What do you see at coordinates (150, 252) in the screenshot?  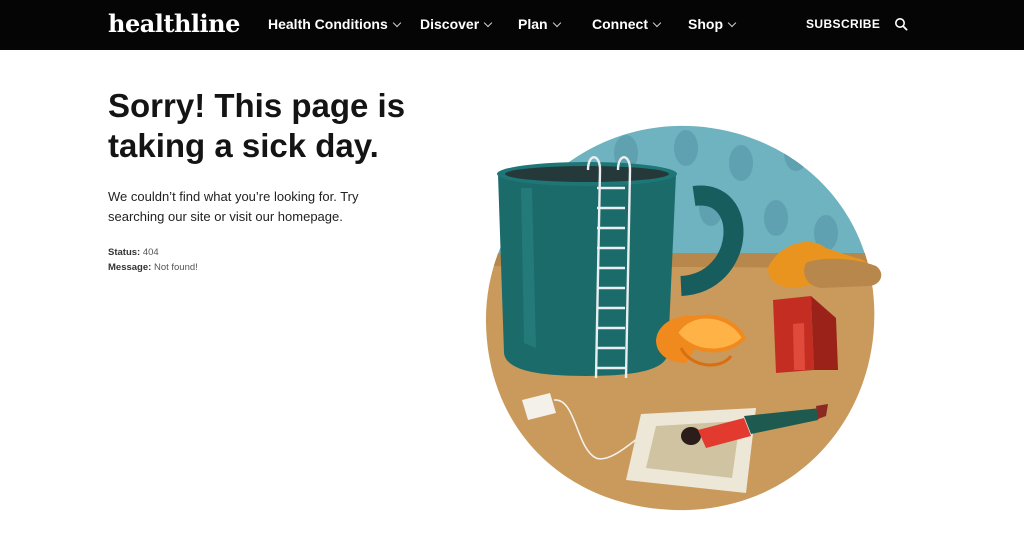 I see `status-value: 404` at bounding box center [150, 252].